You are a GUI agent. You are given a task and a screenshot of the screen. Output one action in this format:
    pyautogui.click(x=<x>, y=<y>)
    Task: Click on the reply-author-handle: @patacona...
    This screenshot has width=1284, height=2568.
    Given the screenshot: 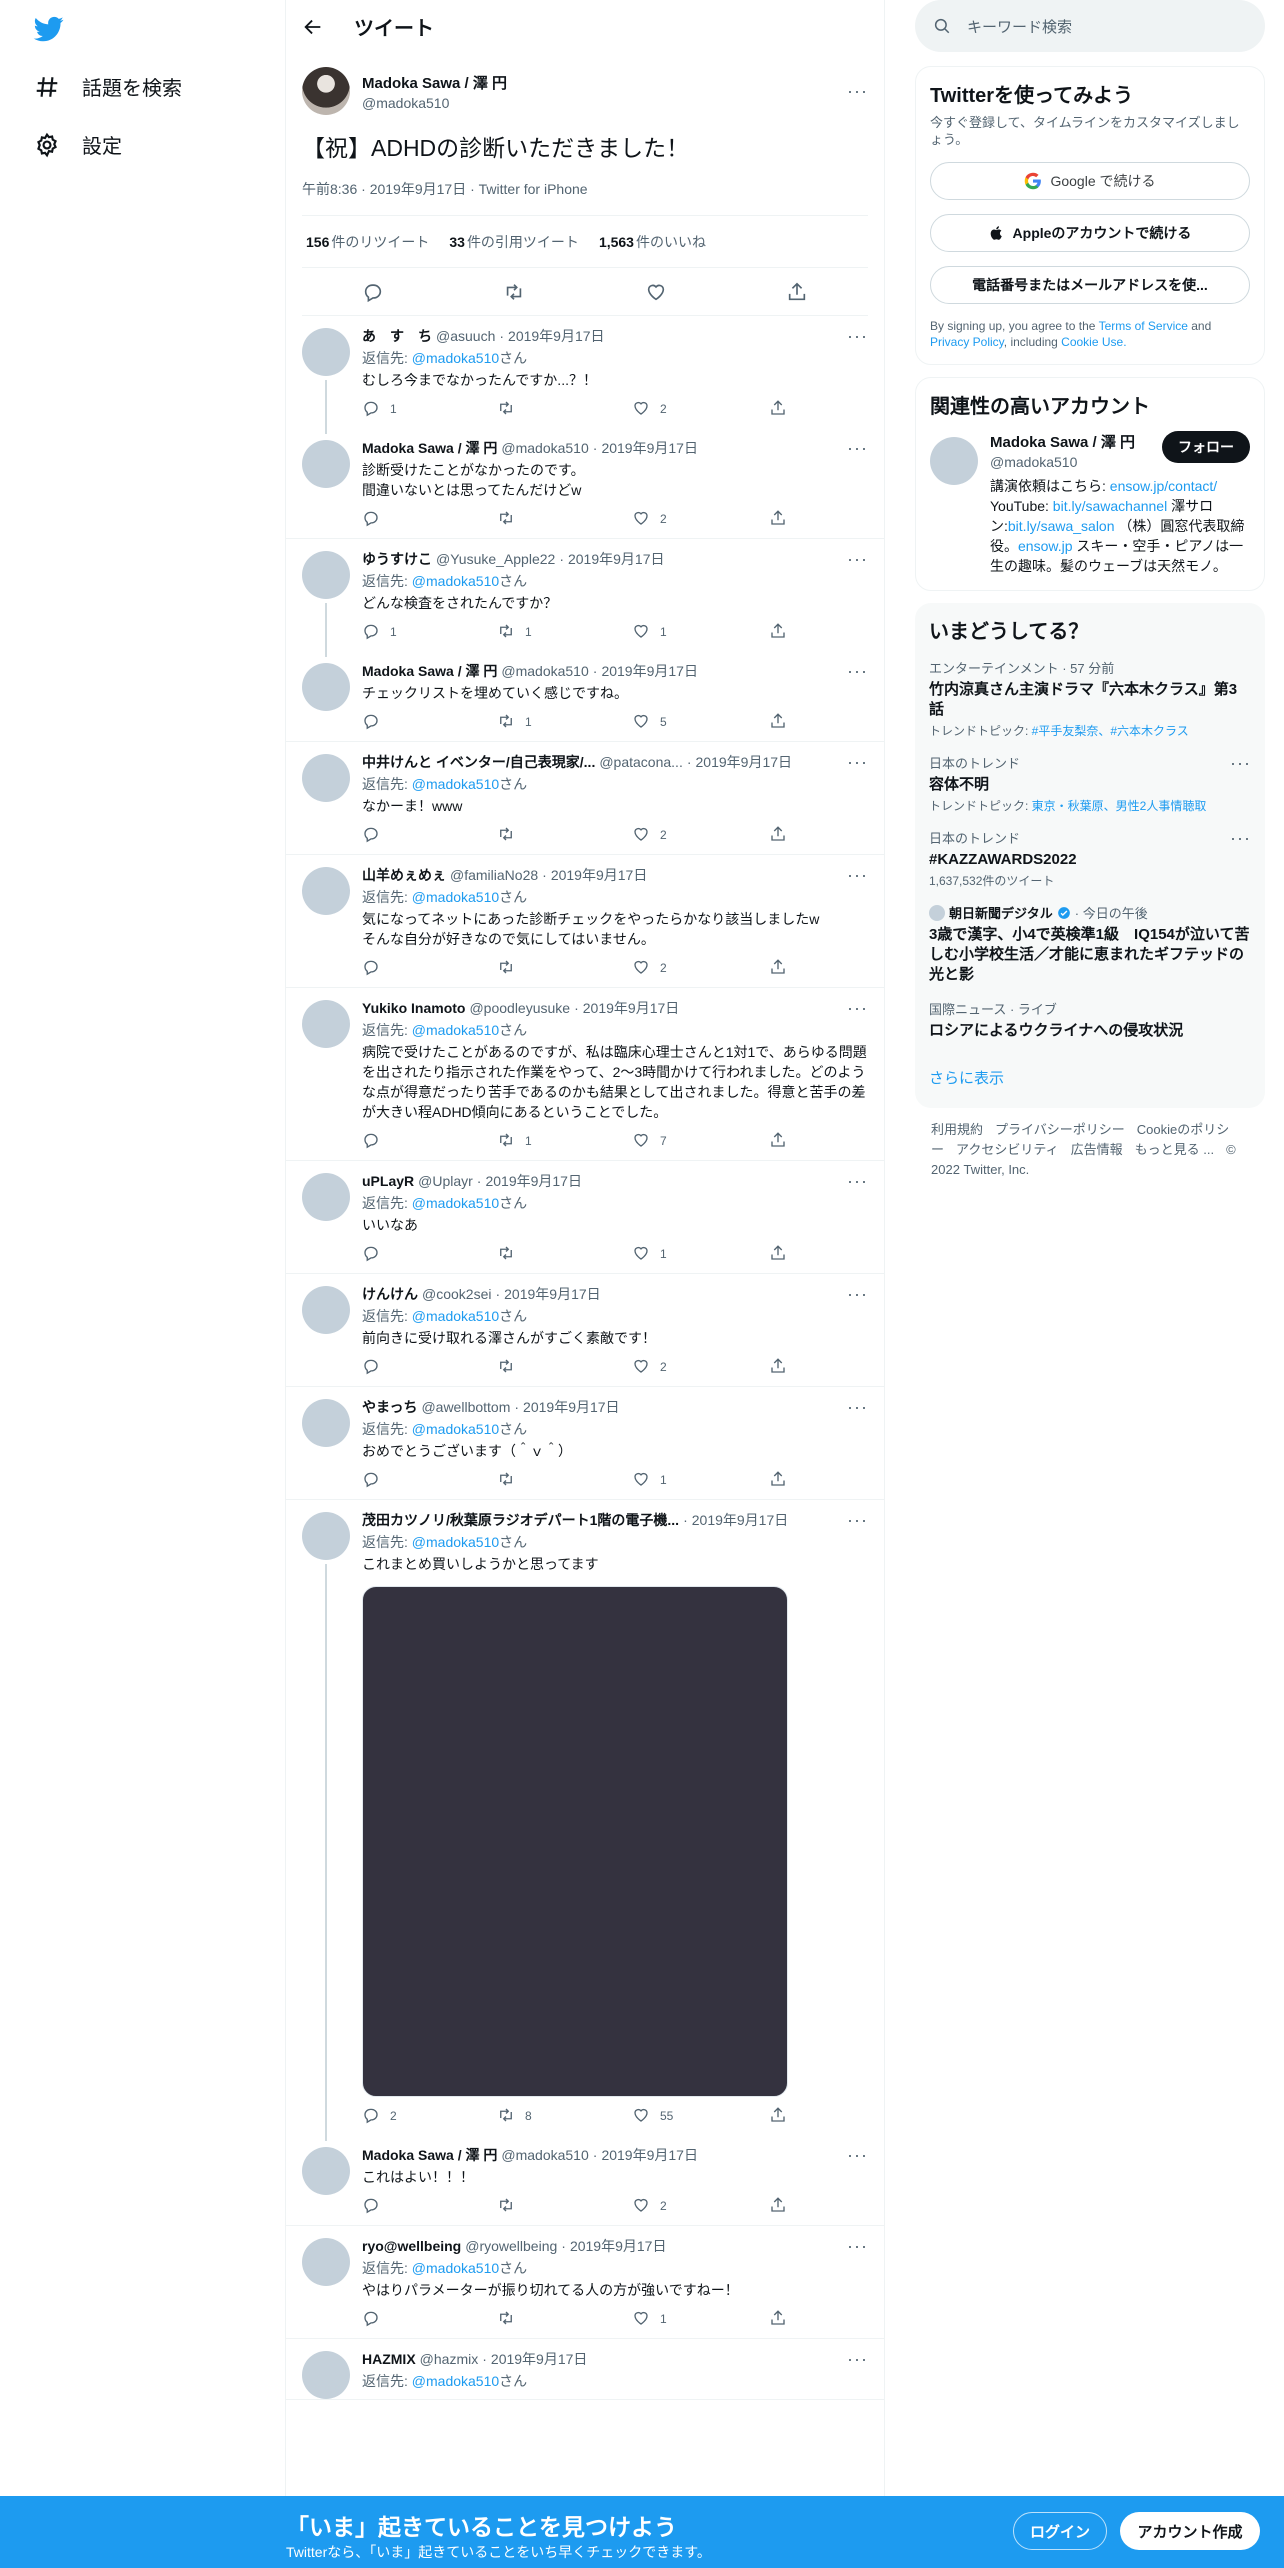 What is the action you would take?
    pyautogui.click(x=641, y=762)
    